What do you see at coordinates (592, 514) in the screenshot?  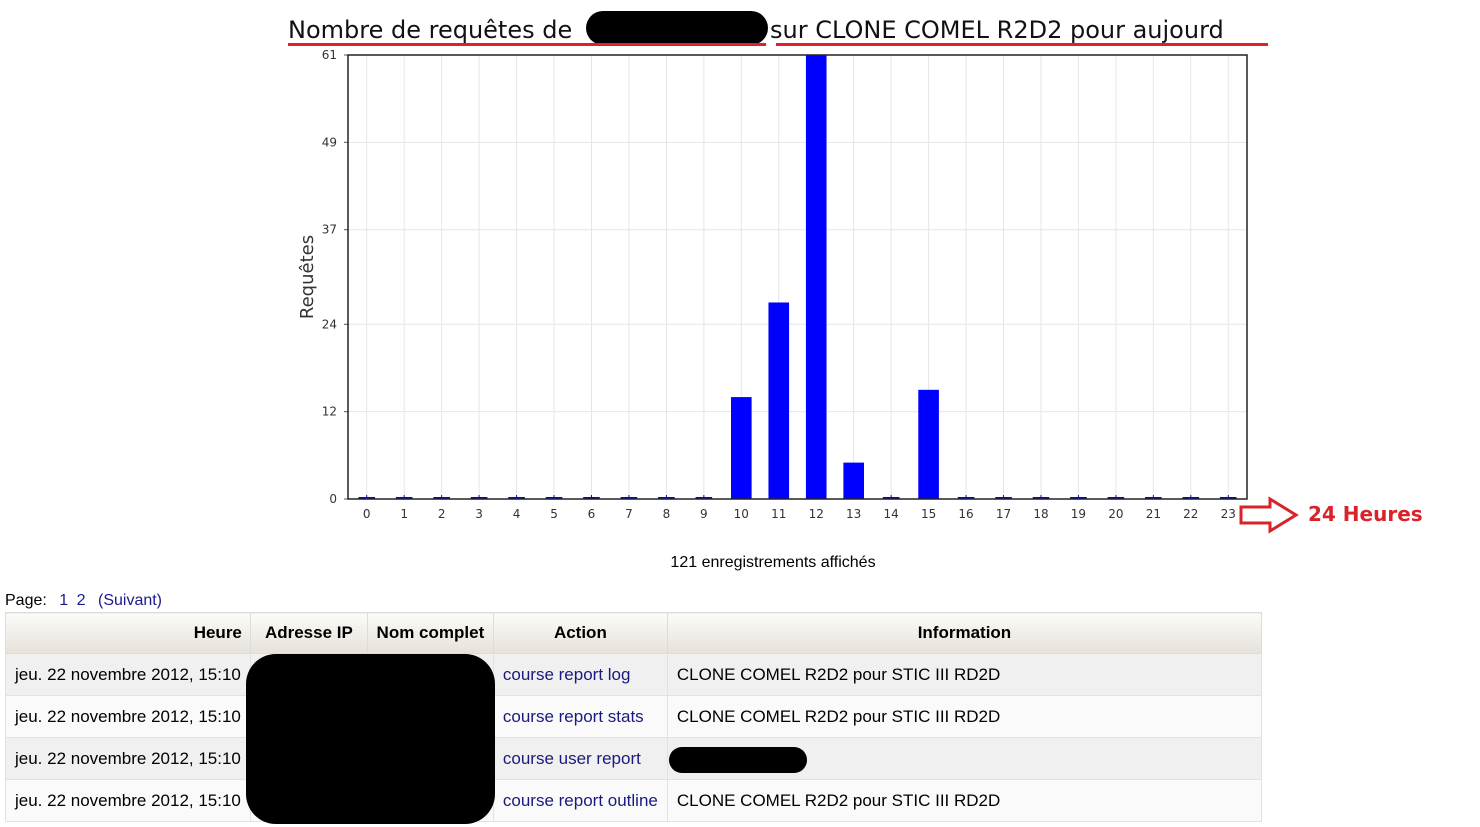 I see `x-tick-label: 6` at bounding box center [592, 514].